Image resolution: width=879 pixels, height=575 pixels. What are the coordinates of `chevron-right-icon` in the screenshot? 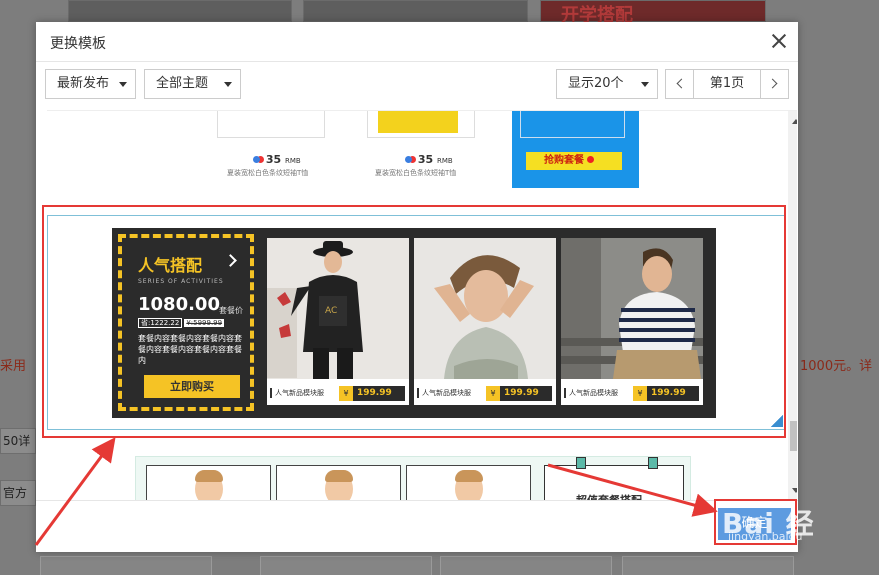 It's located at (772, 83).